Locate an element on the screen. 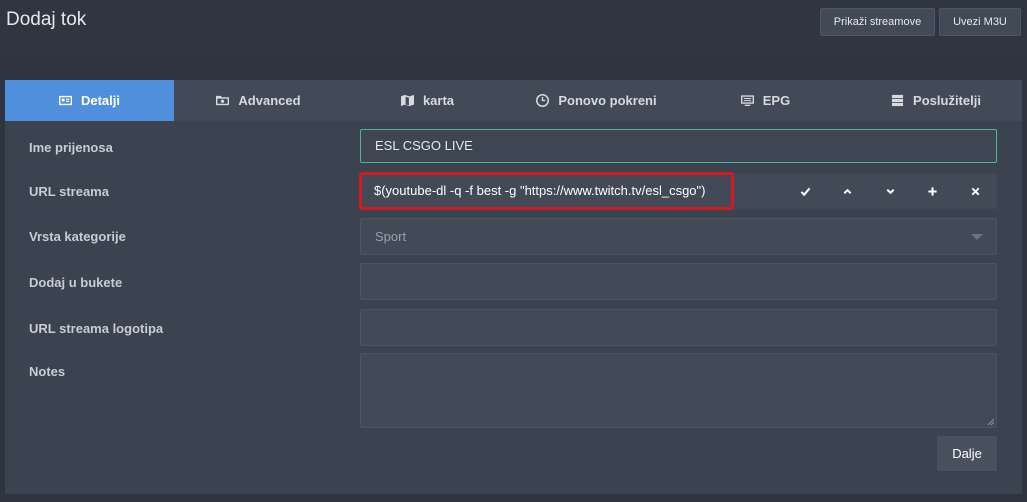 This screenshot has width=1027, height=502. category-select: Sport is located at coordinates (678, 236).